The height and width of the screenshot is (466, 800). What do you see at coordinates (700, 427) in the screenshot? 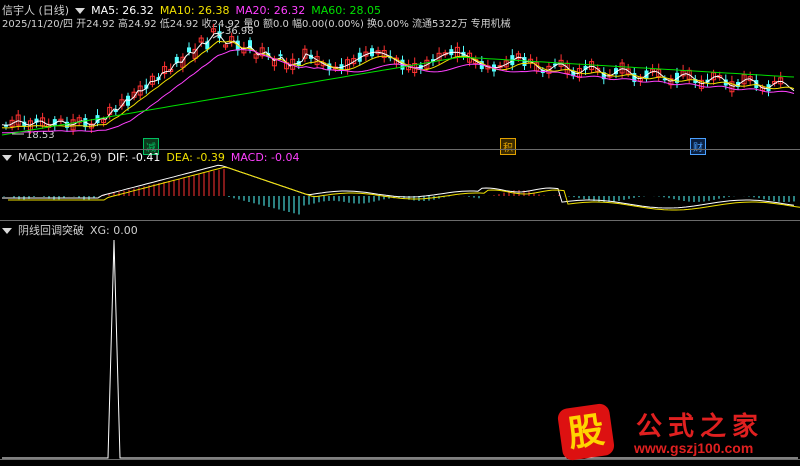
I see `watermark-title: 公式之家` at bounding box center [700, 427].